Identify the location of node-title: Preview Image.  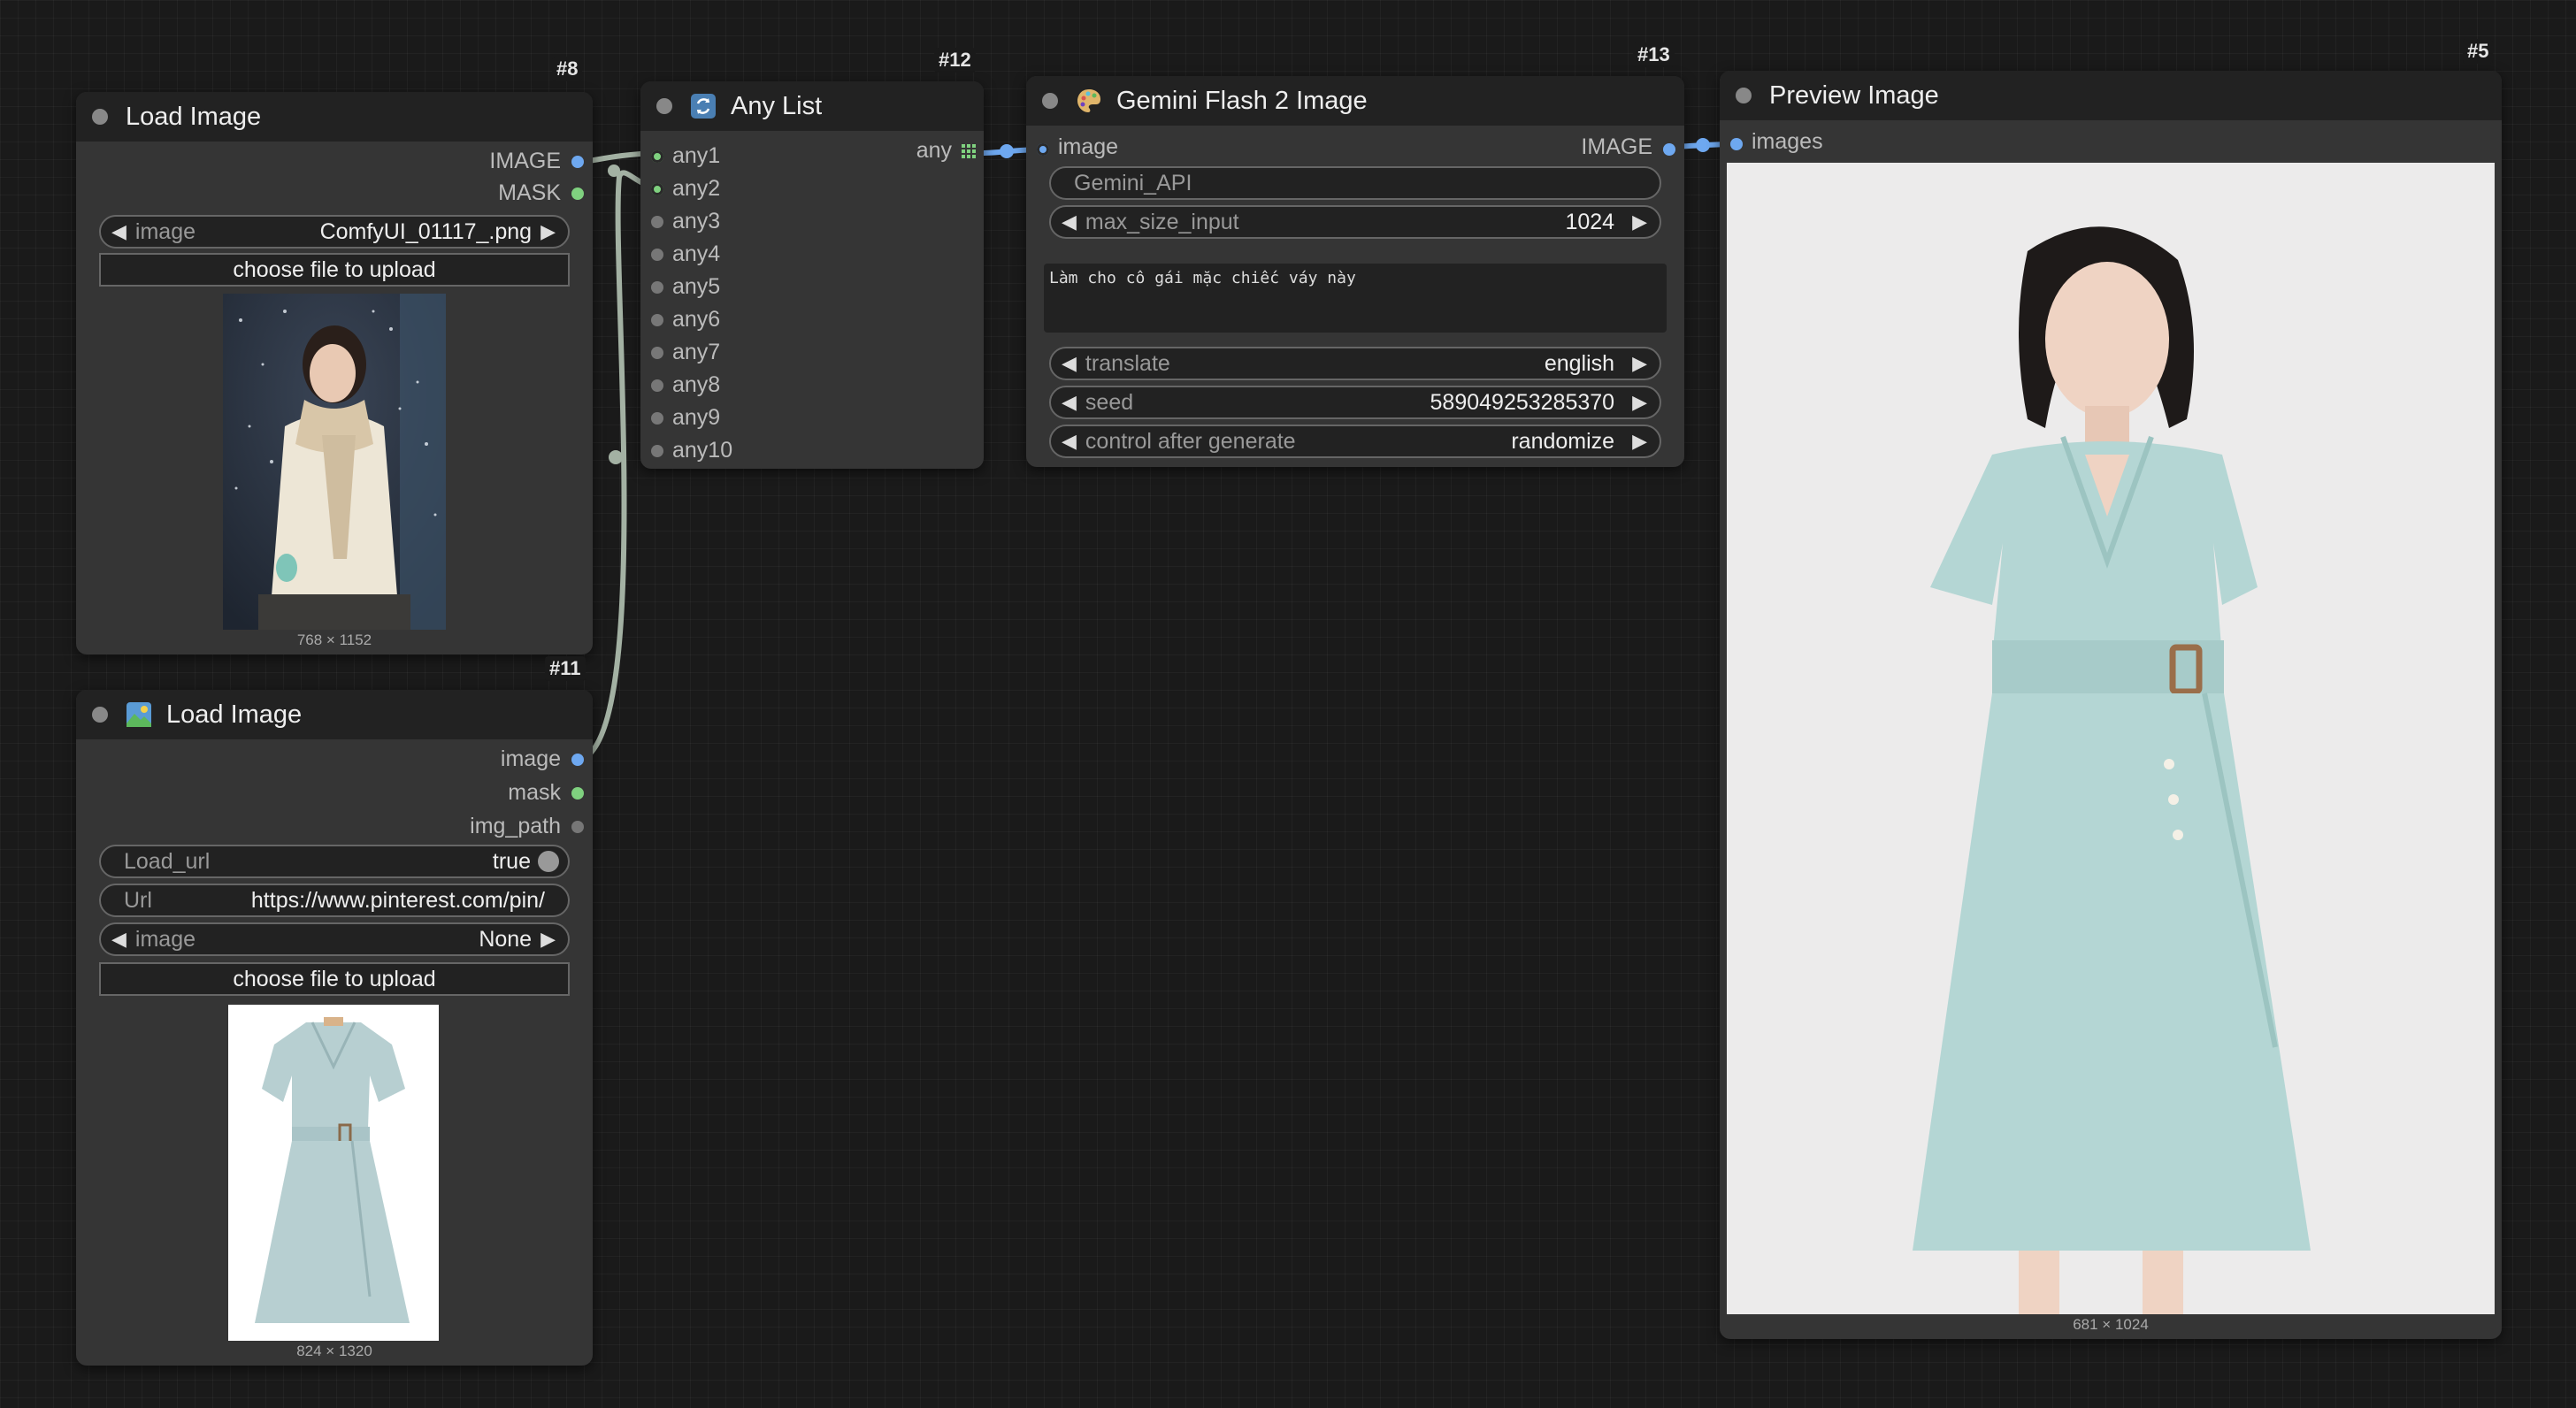
(1854, 95).